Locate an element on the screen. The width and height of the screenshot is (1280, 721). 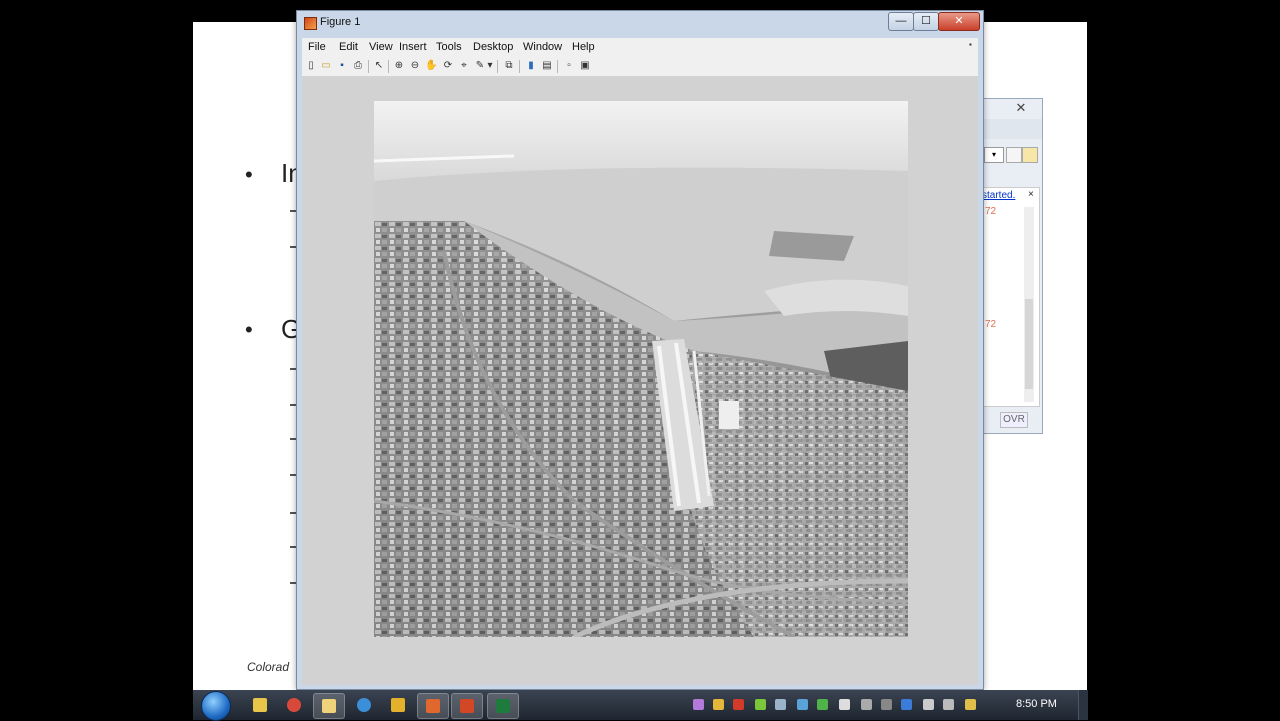
open-file-icon: ▭ is located at coordinates (326, 66).